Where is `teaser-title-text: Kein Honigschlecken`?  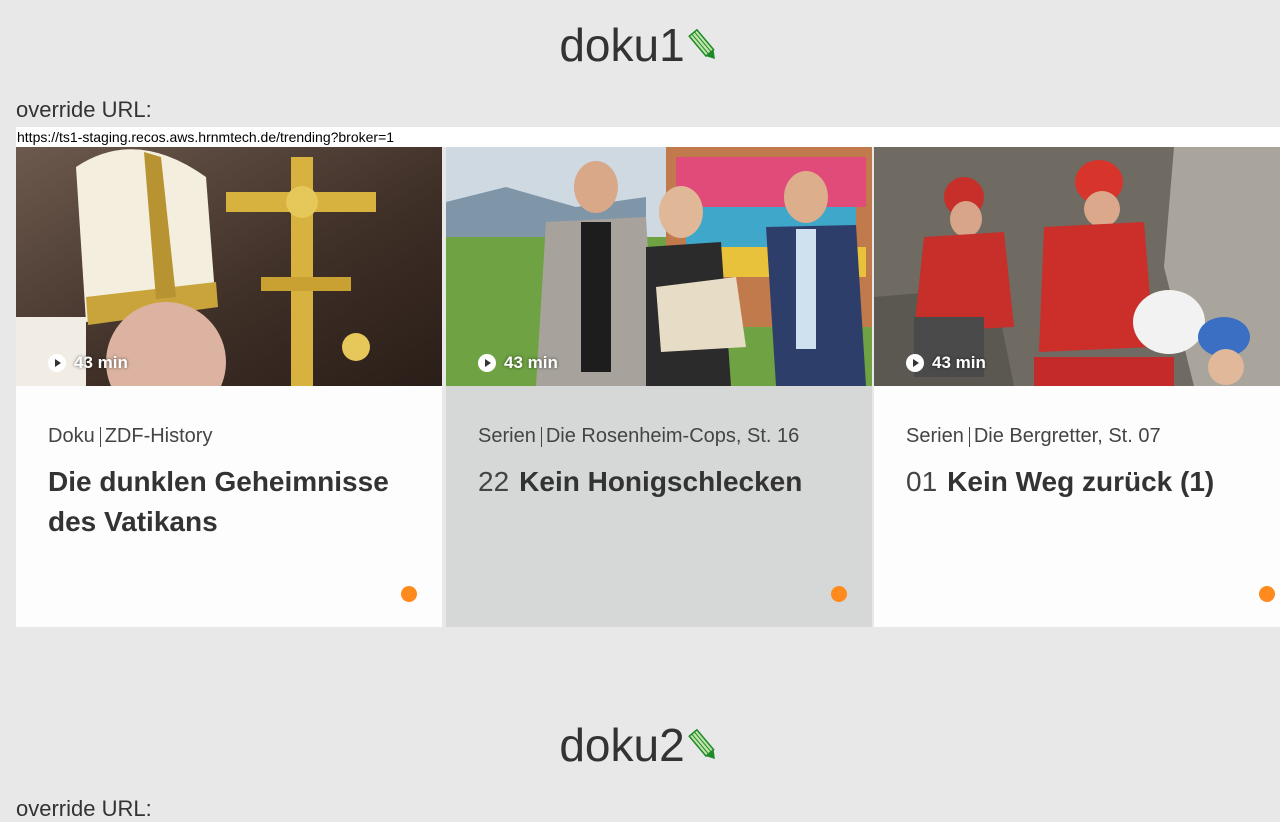 teaser-title-text: Kein Honigschlecken is located at coordinates (661, 481).